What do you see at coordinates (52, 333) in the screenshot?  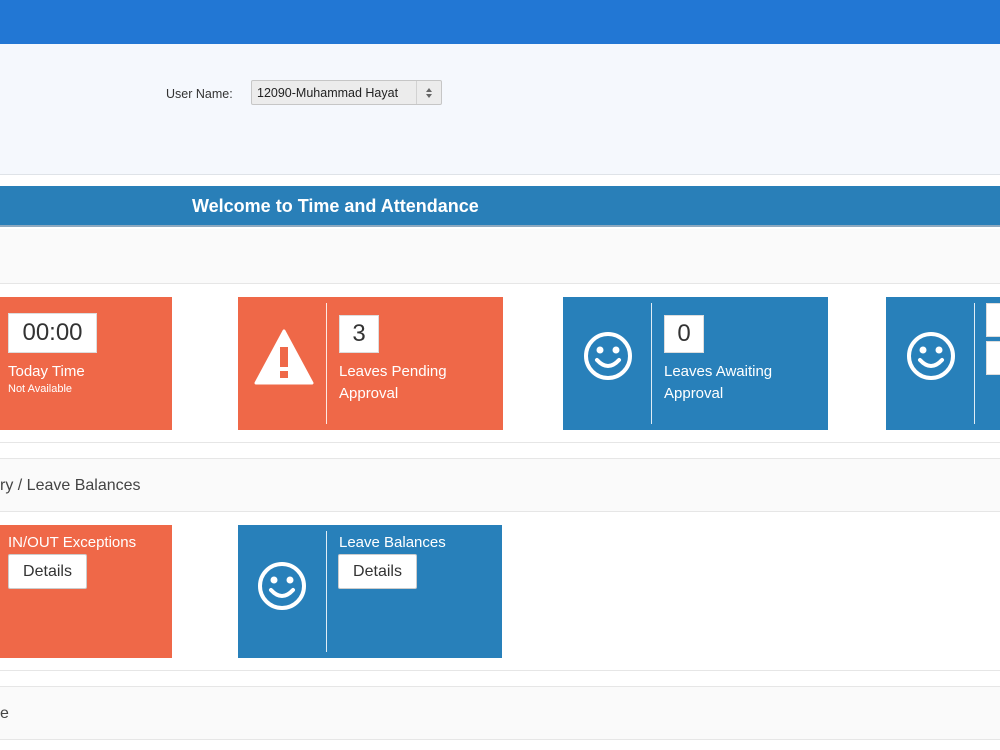 I see `today-time-value: 00:00` at bounding box center [52, 333].